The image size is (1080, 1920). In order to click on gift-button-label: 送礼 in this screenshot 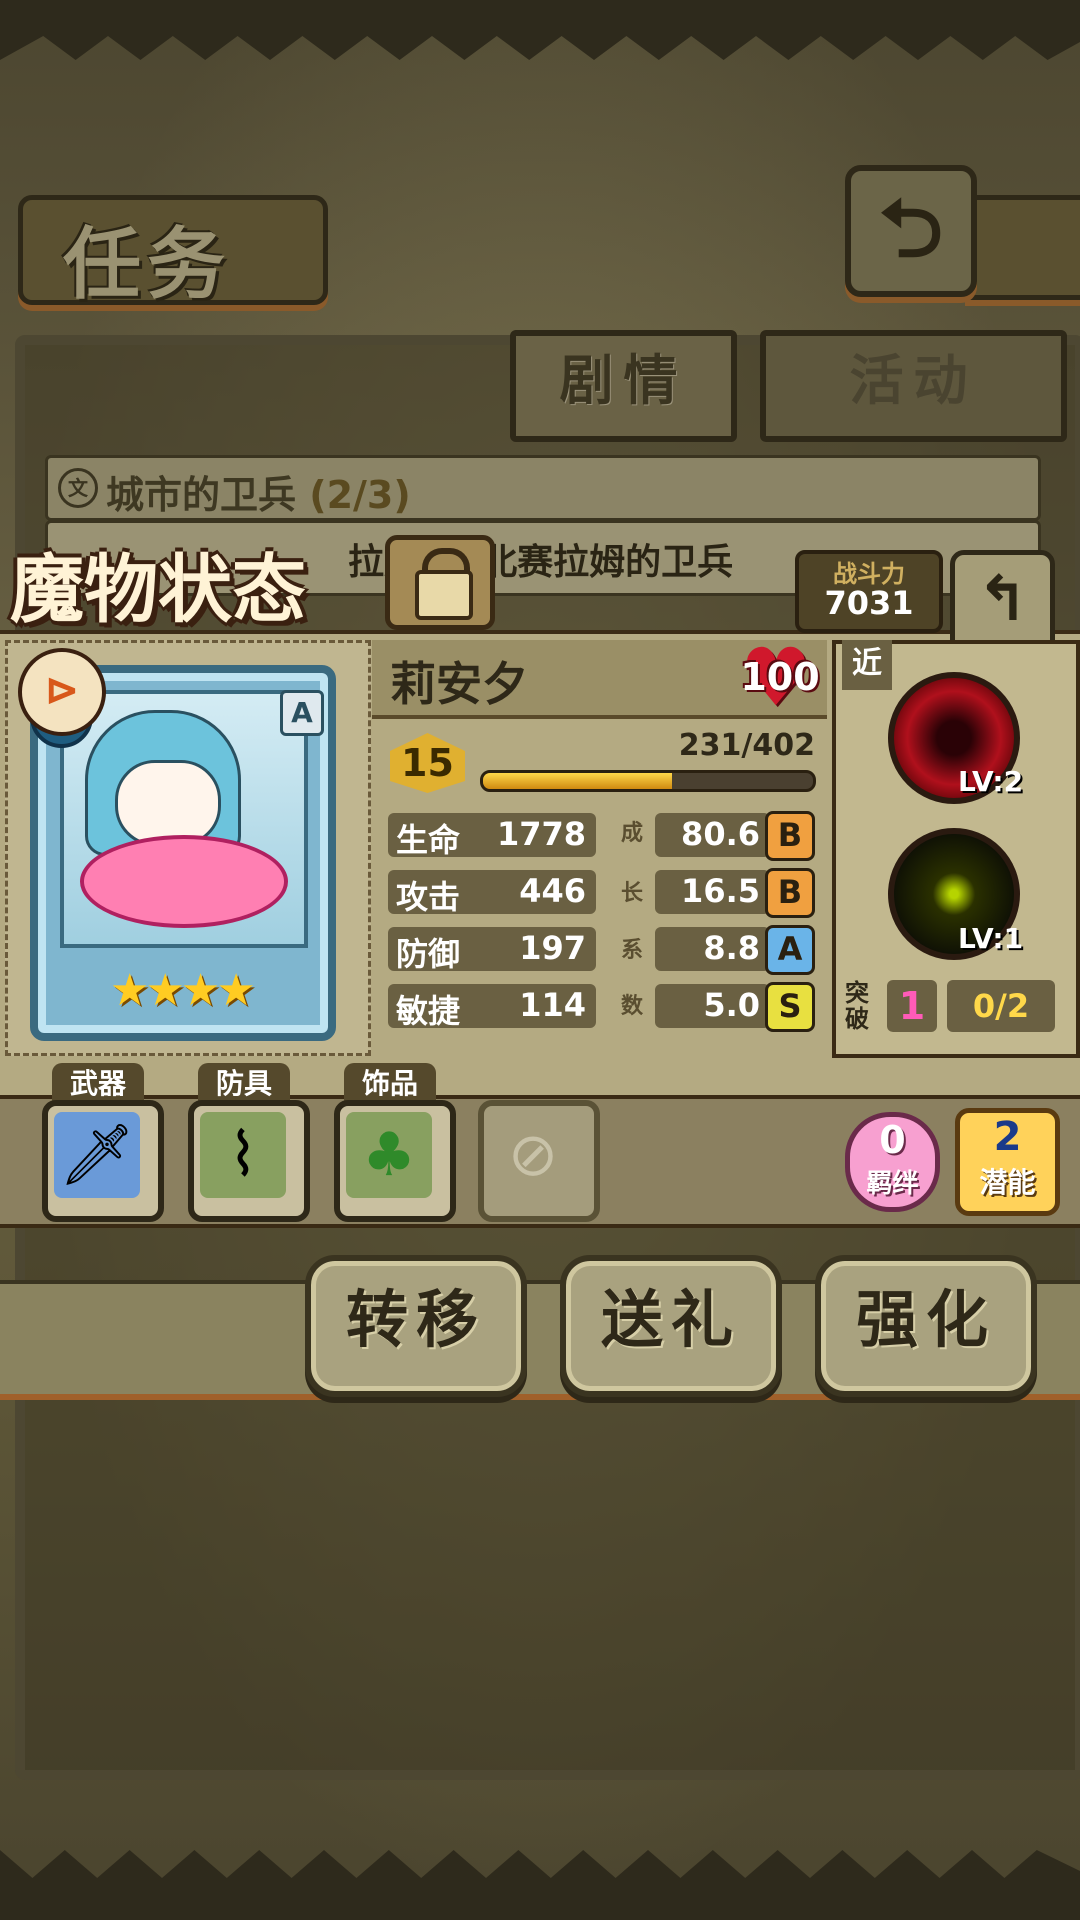, I will do `click(670, 1319)`.